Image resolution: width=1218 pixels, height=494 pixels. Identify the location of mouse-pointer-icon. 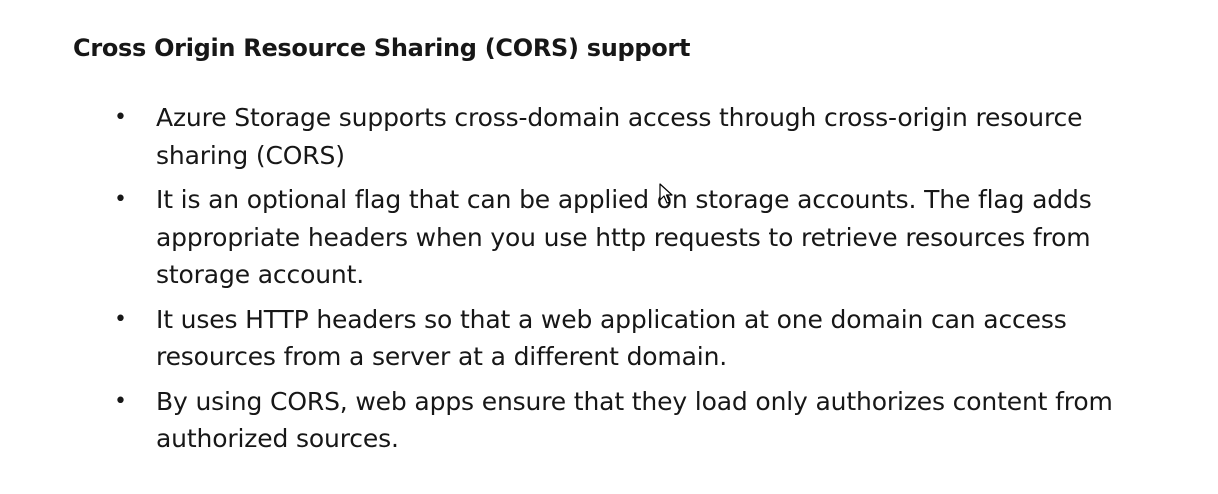
(666, 193).